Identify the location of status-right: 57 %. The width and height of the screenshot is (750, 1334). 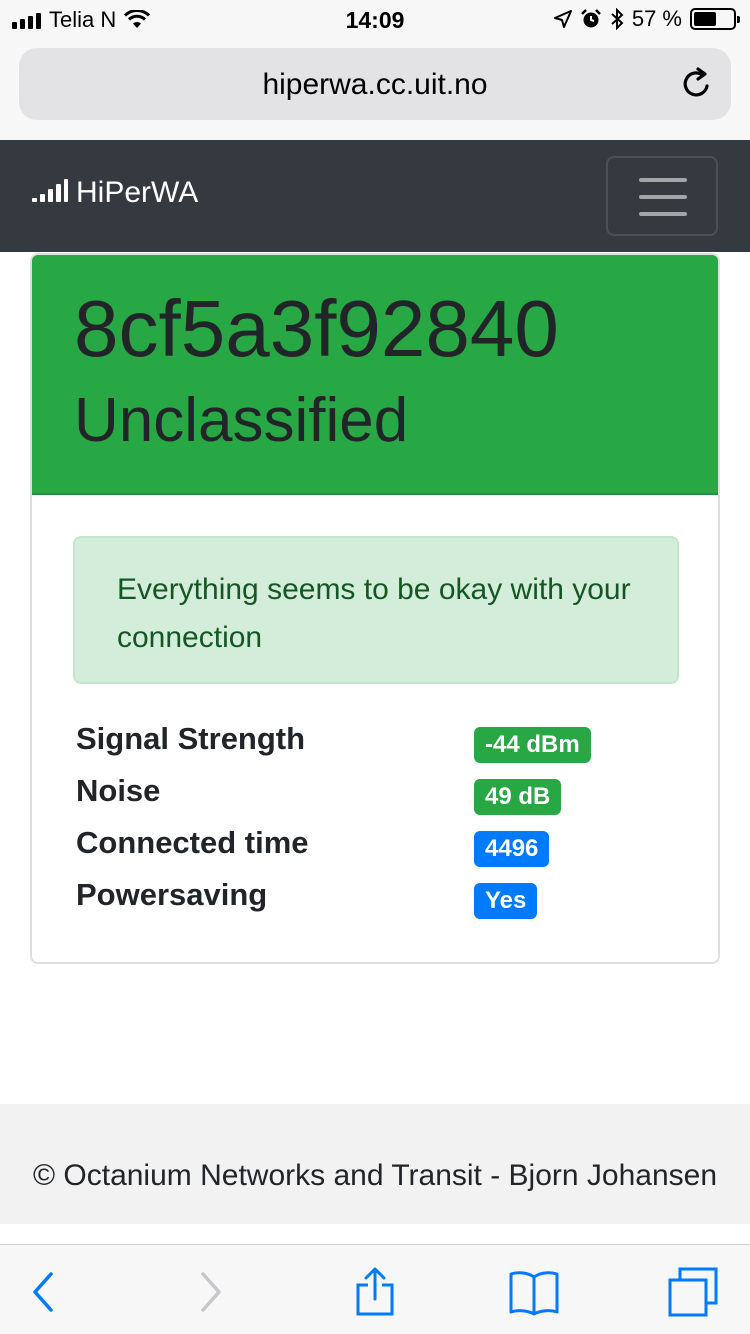
(646, 19).